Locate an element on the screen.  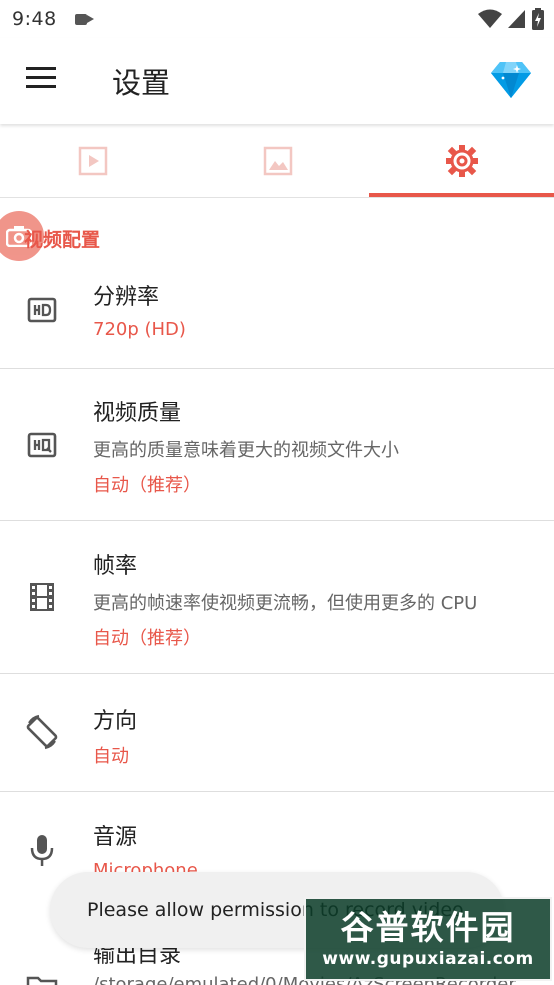
app-bar: 设置 is located at coordinates (277, 81).